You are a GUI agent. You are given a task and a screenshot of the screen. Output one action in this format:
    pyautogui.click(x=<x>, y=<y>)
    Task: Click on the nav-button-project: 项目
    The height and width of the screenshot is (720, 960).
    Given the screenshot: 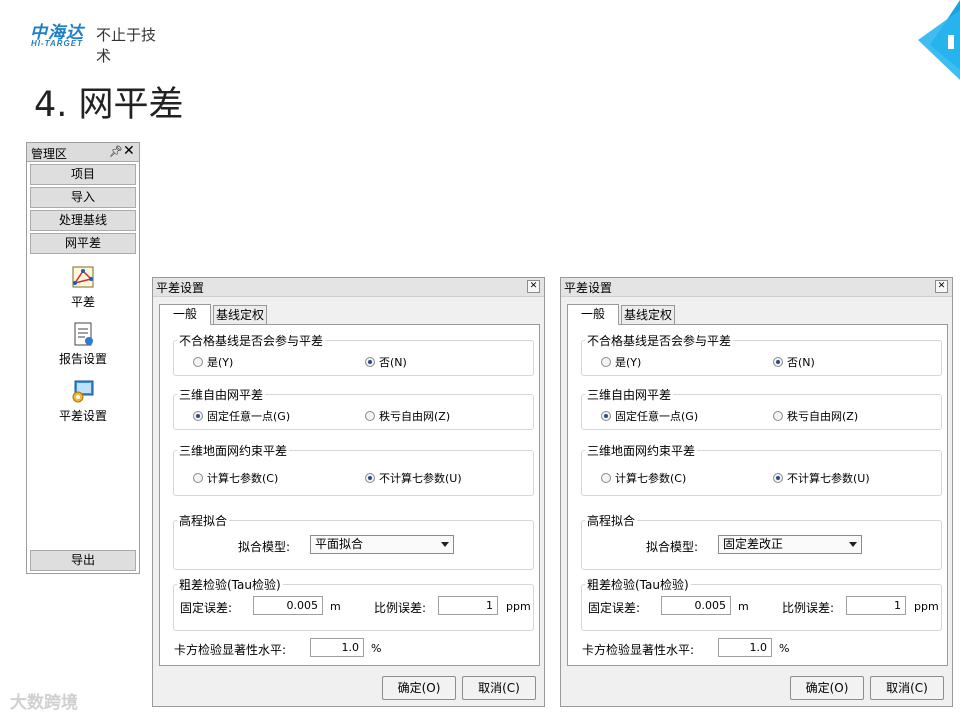 What is the action you would take?
    pyautogui.click(x=83, y=174)
    